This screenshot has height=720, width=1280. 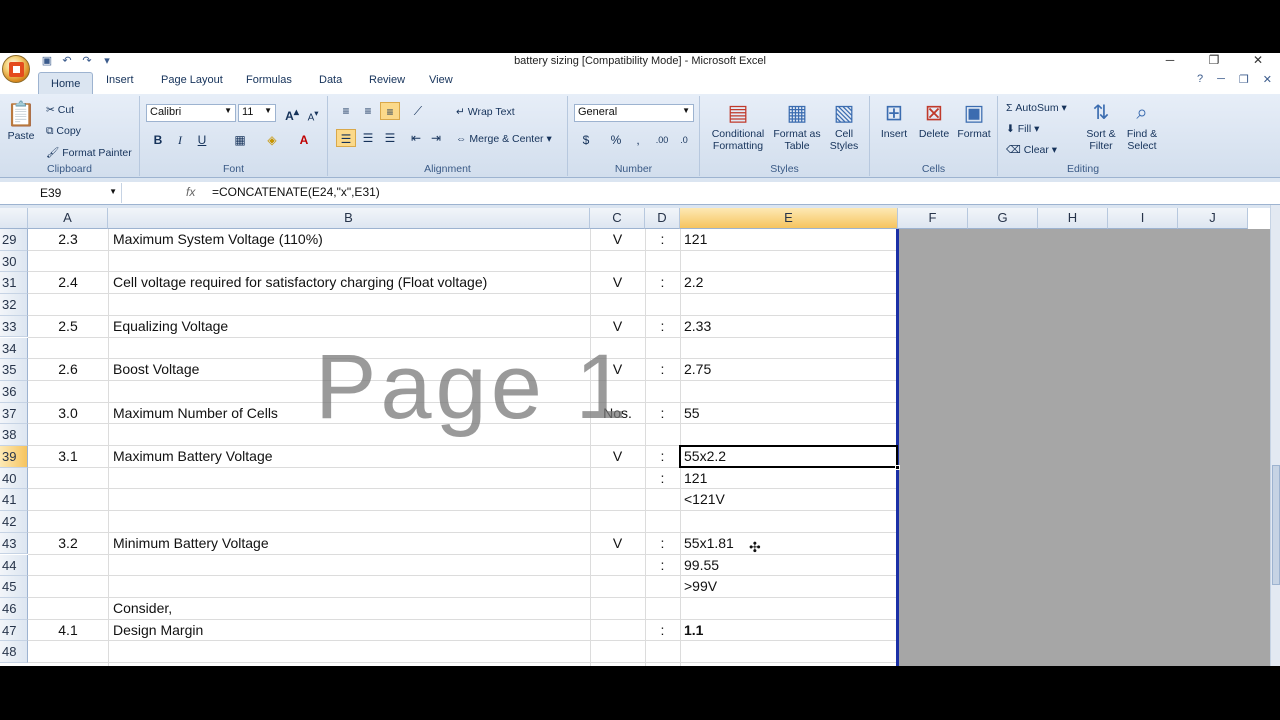 What do you see at coordinates (14, 457) in the screenshot?
I see `row-header-39: 39` at bounding box center [14, 457].